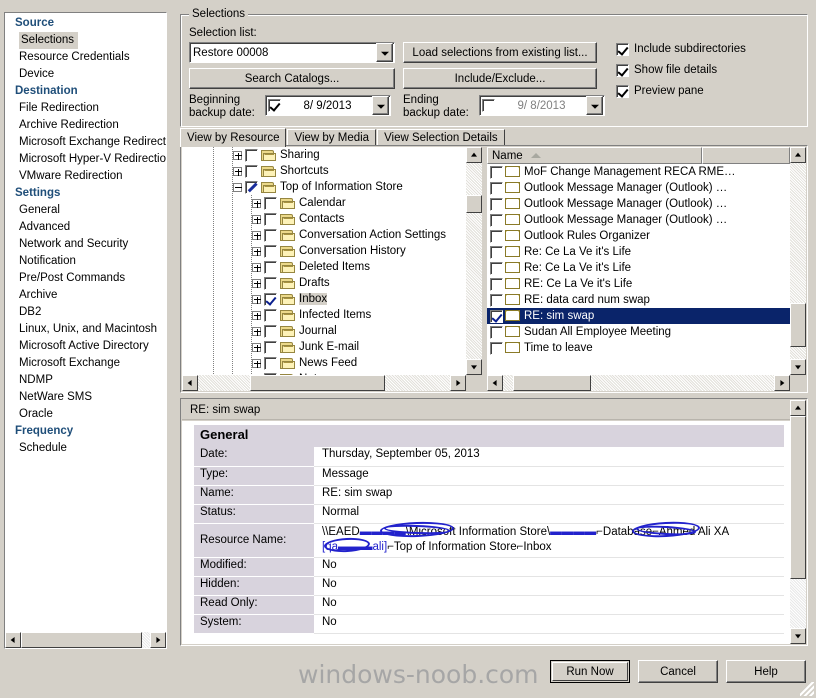  What do you see at coordinates (324, 187) in the screenshot?
I see `tree-node: Top of Information Store` at bounding box center [324, 187].